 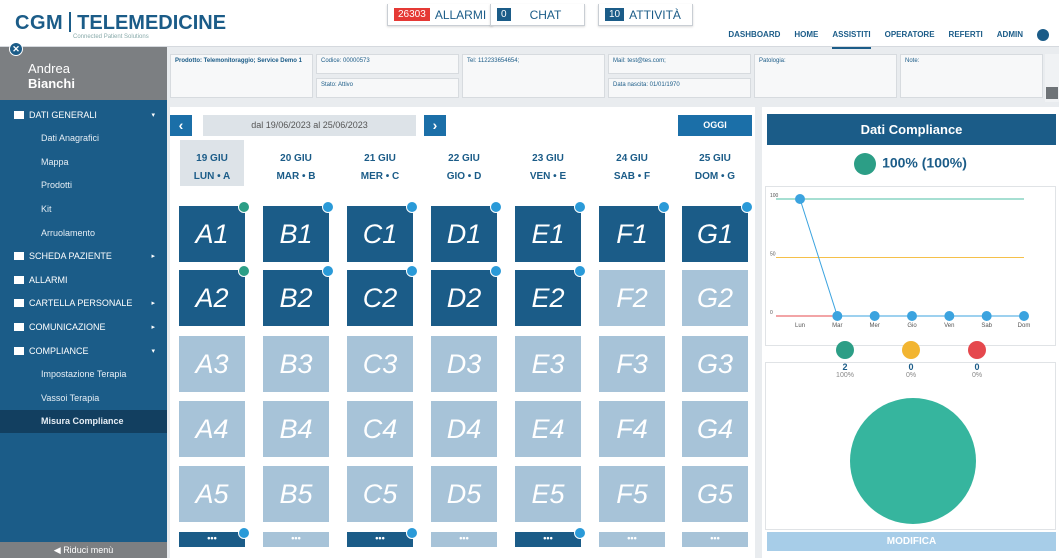 I want to click on tray-cell: F5, so click(x=632, y=494).